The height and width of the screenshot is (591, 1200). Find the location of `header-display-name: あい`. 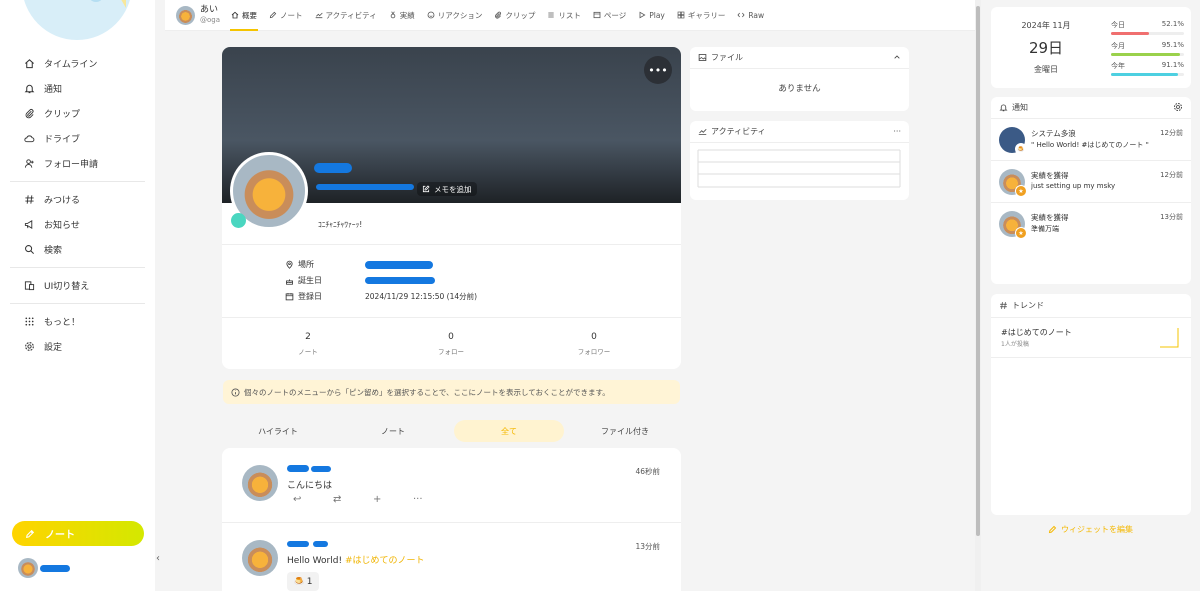

header-display-name: あい is located at coordinates (209, 10).